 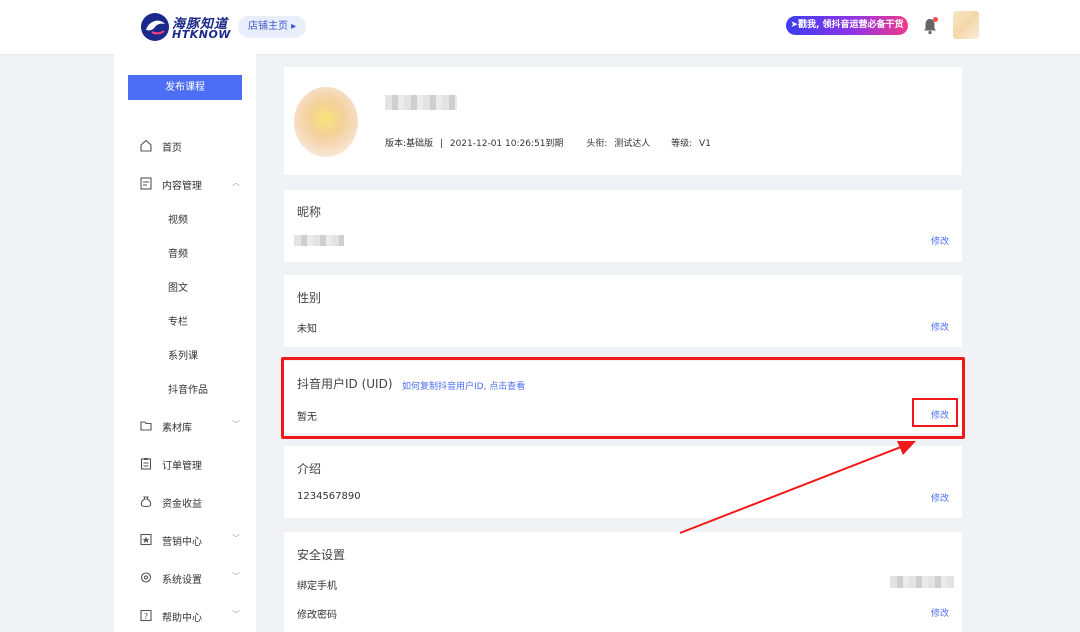 I want to click on sidebar-item-label: 订单管理, so click(x=182, y=466).